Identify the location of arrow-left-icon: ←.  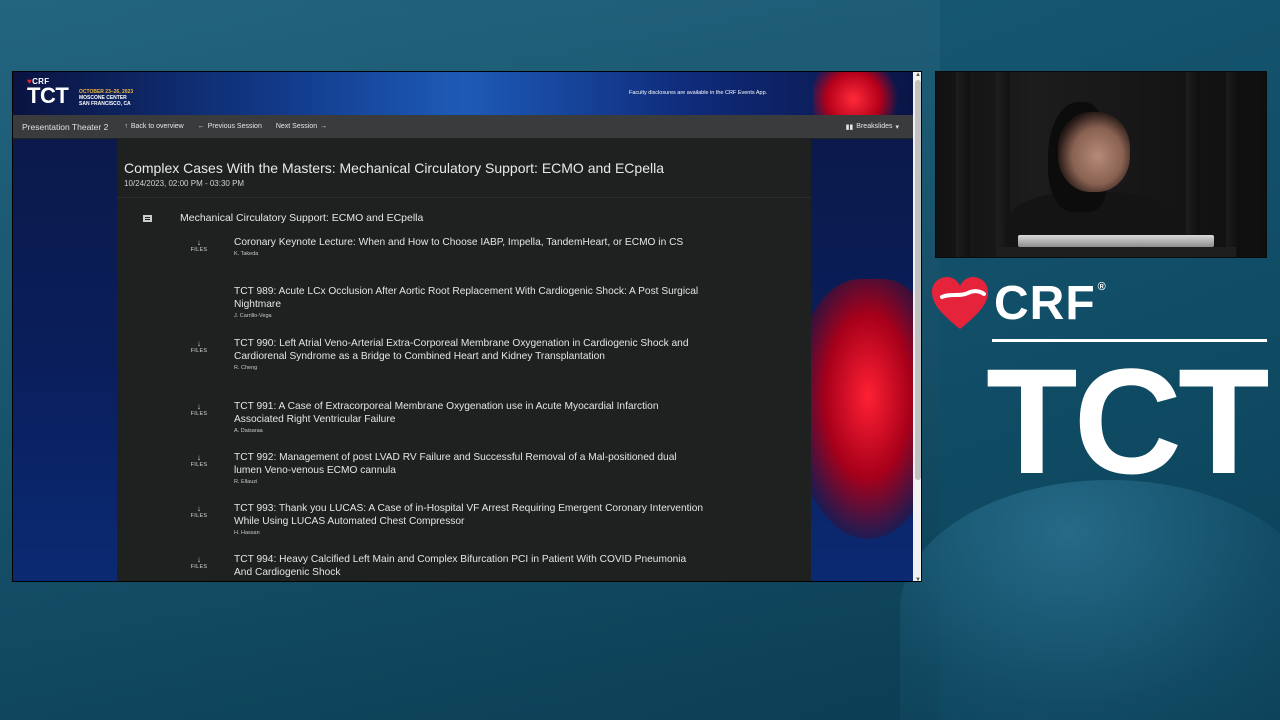
(201, 126).